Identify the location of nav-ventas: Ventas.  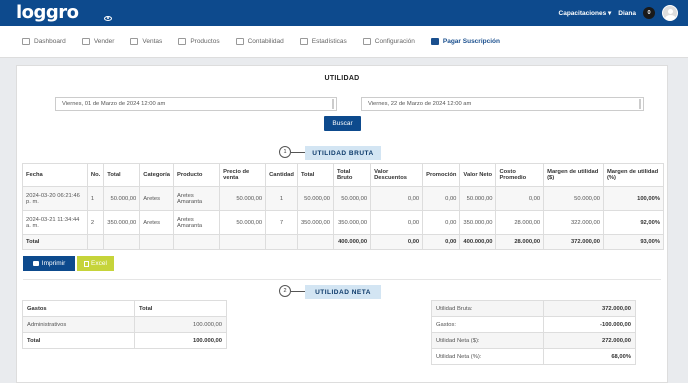
(146, 41).